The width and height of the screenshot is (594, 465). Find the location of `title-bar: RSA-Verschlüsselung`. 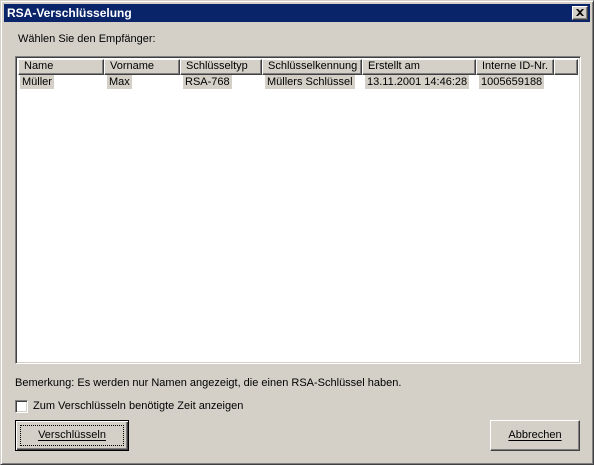

title-bar: RSA-Verschlüsselung is located at coordinates (297, 13).